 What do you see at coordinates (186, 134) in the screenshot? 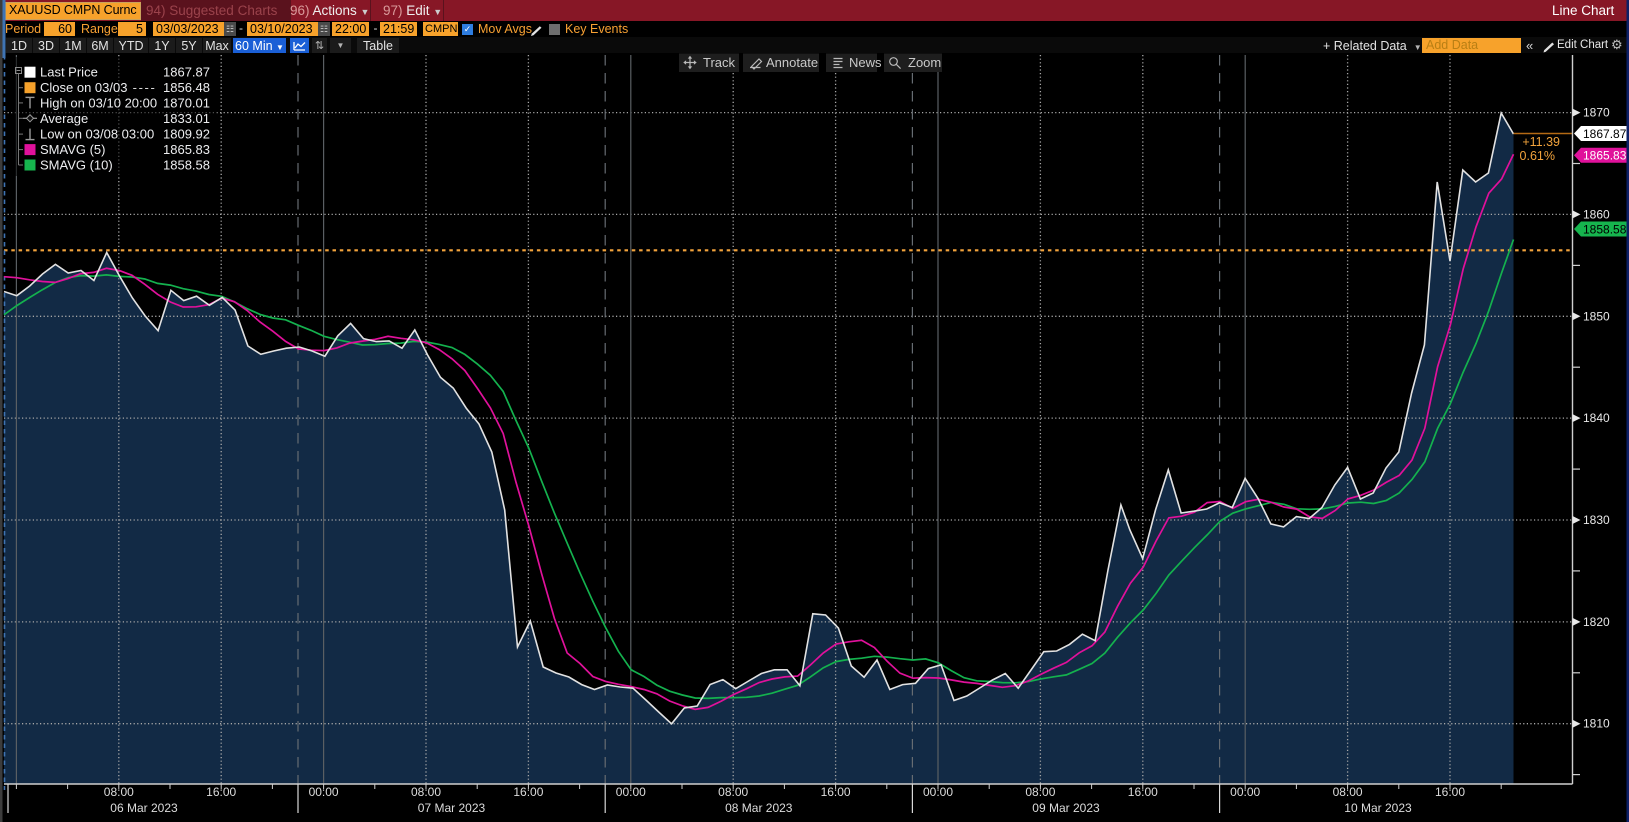
I see `svg-text: 1809.92` at bounding box center [186, 134].